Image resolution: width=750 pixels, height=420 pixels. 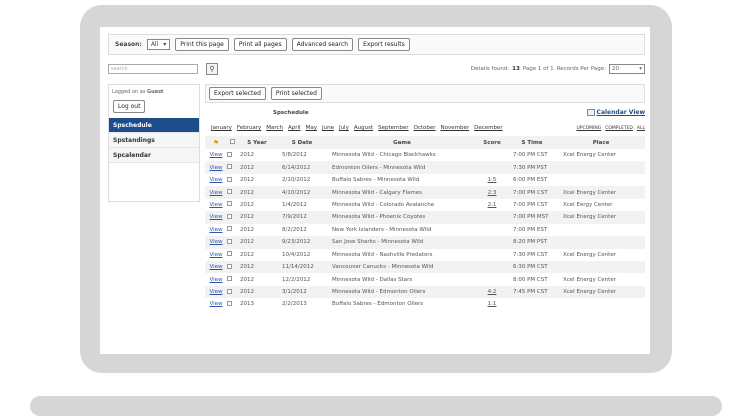 What do you see at coordinates (302, 292) in the screenshot?
I see `cell-date: 3/1/2012` at bounding box center [302, 292].